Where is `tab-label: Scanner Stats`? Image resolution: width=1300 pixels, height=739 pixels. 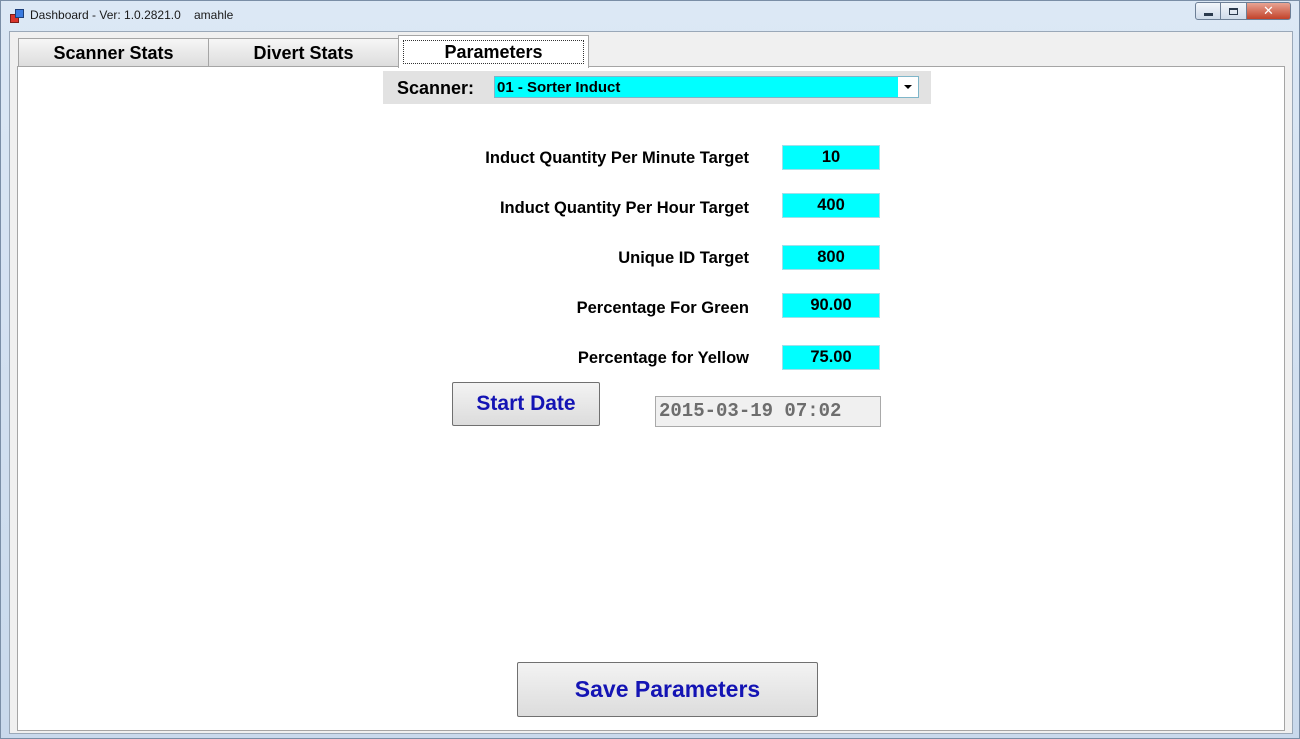
tab-label: Scanner Stats is located at coordinates (113, 52).